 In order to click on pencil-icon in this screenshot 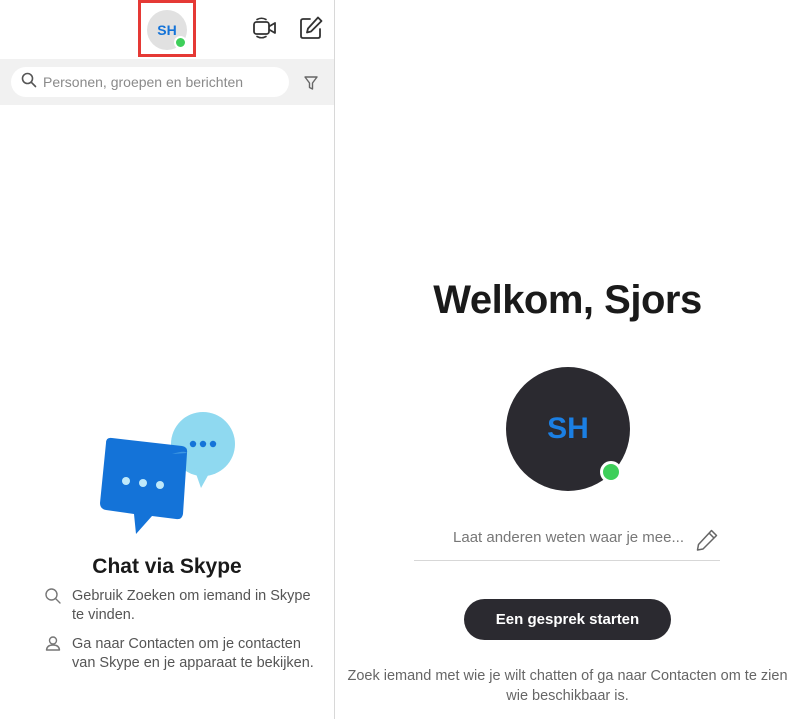, I will do `click(707, 540)`.